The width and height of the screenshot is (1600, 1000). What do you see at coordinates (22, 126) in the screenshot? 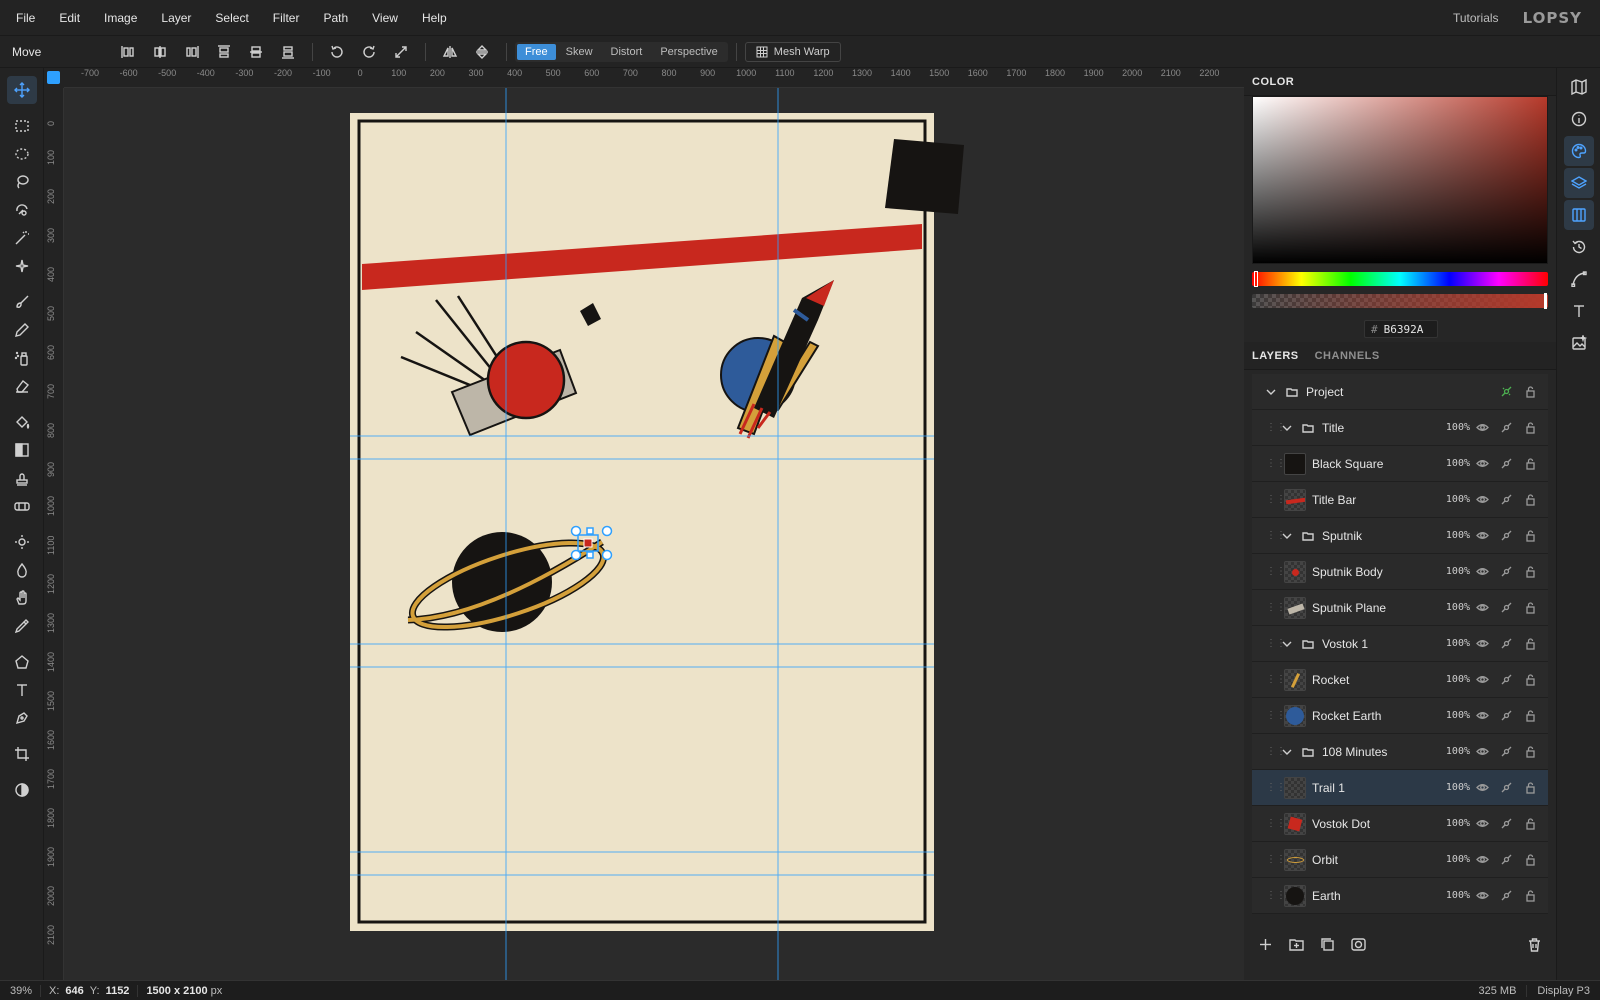
I see `rect-select-tool` at bounding box center [22, 126].